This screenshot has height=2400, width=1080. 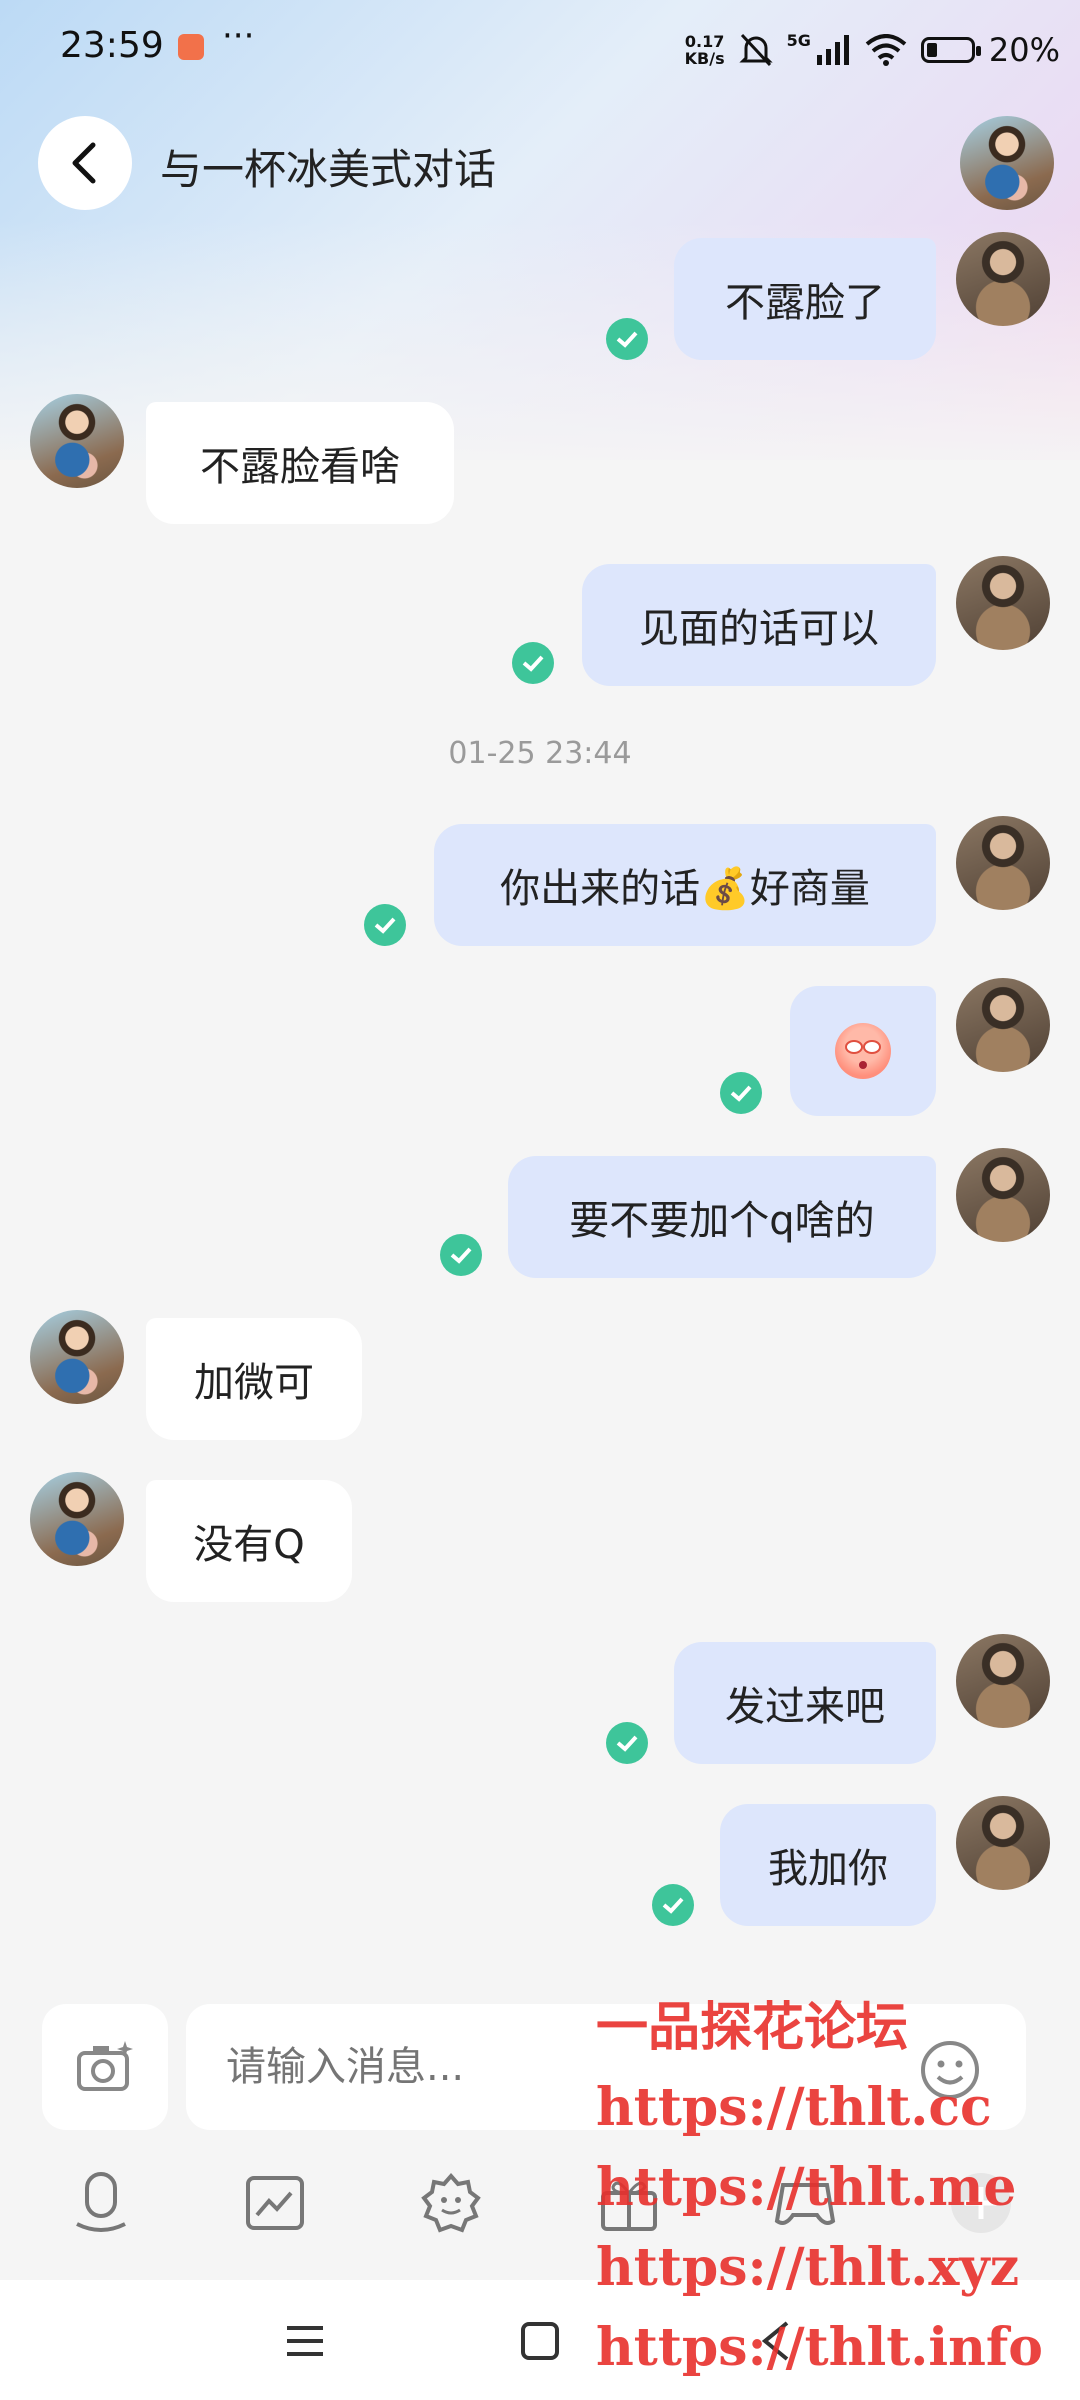 I want to click on net-speed-value: 0.17, so click(x=704, y=41).